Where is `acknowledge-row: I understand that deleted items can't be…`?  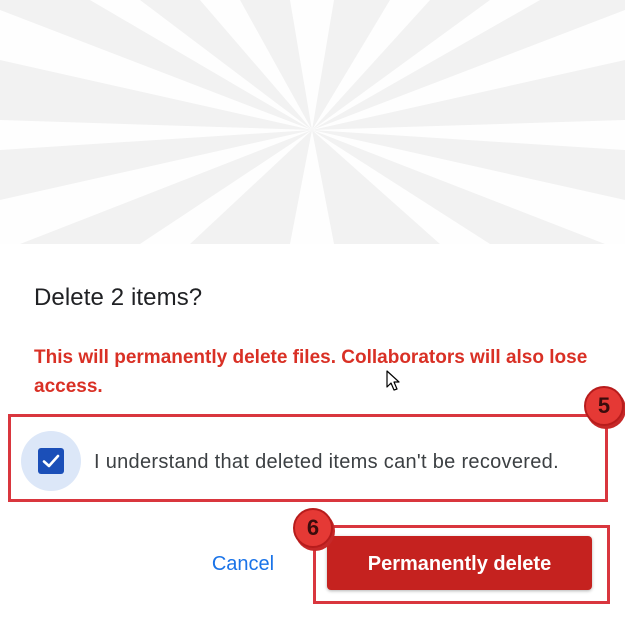
acknowledge-row: I understand that deleted items can't be… is located at coordinates (308, 458).